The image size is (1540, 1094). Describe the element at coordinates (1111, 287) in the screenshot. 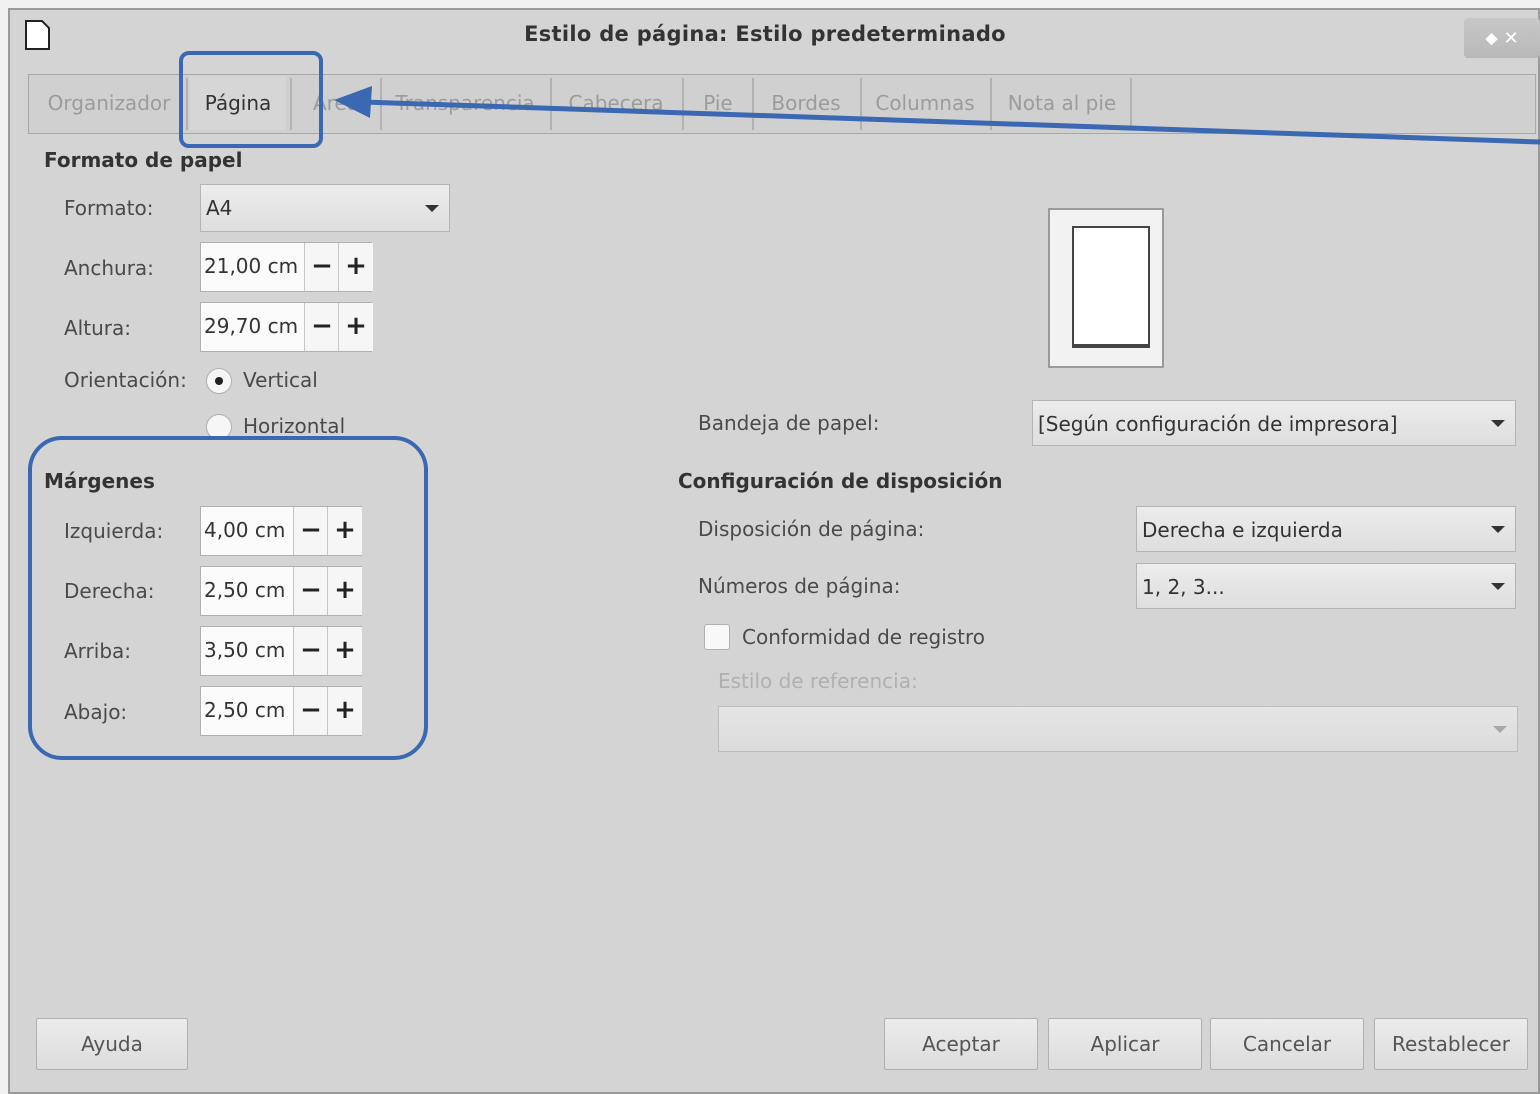

I see `page-preview-sheet` at that location.